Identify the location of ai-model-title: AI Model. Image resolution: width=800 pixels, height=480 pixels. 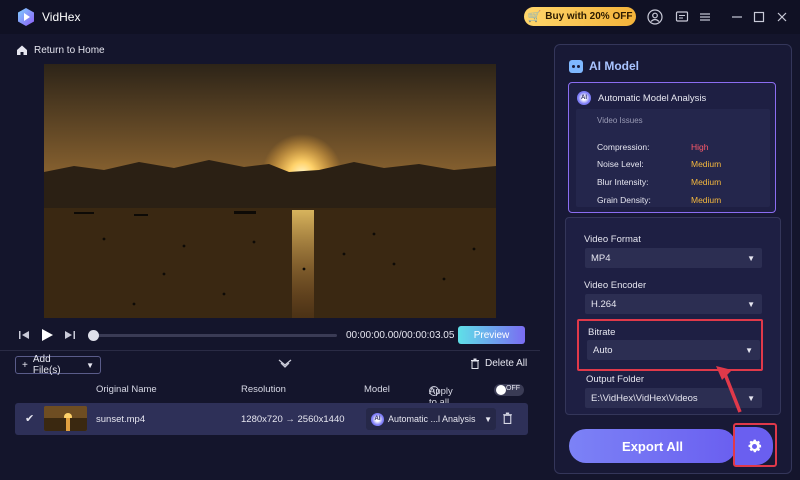
(614, 66).